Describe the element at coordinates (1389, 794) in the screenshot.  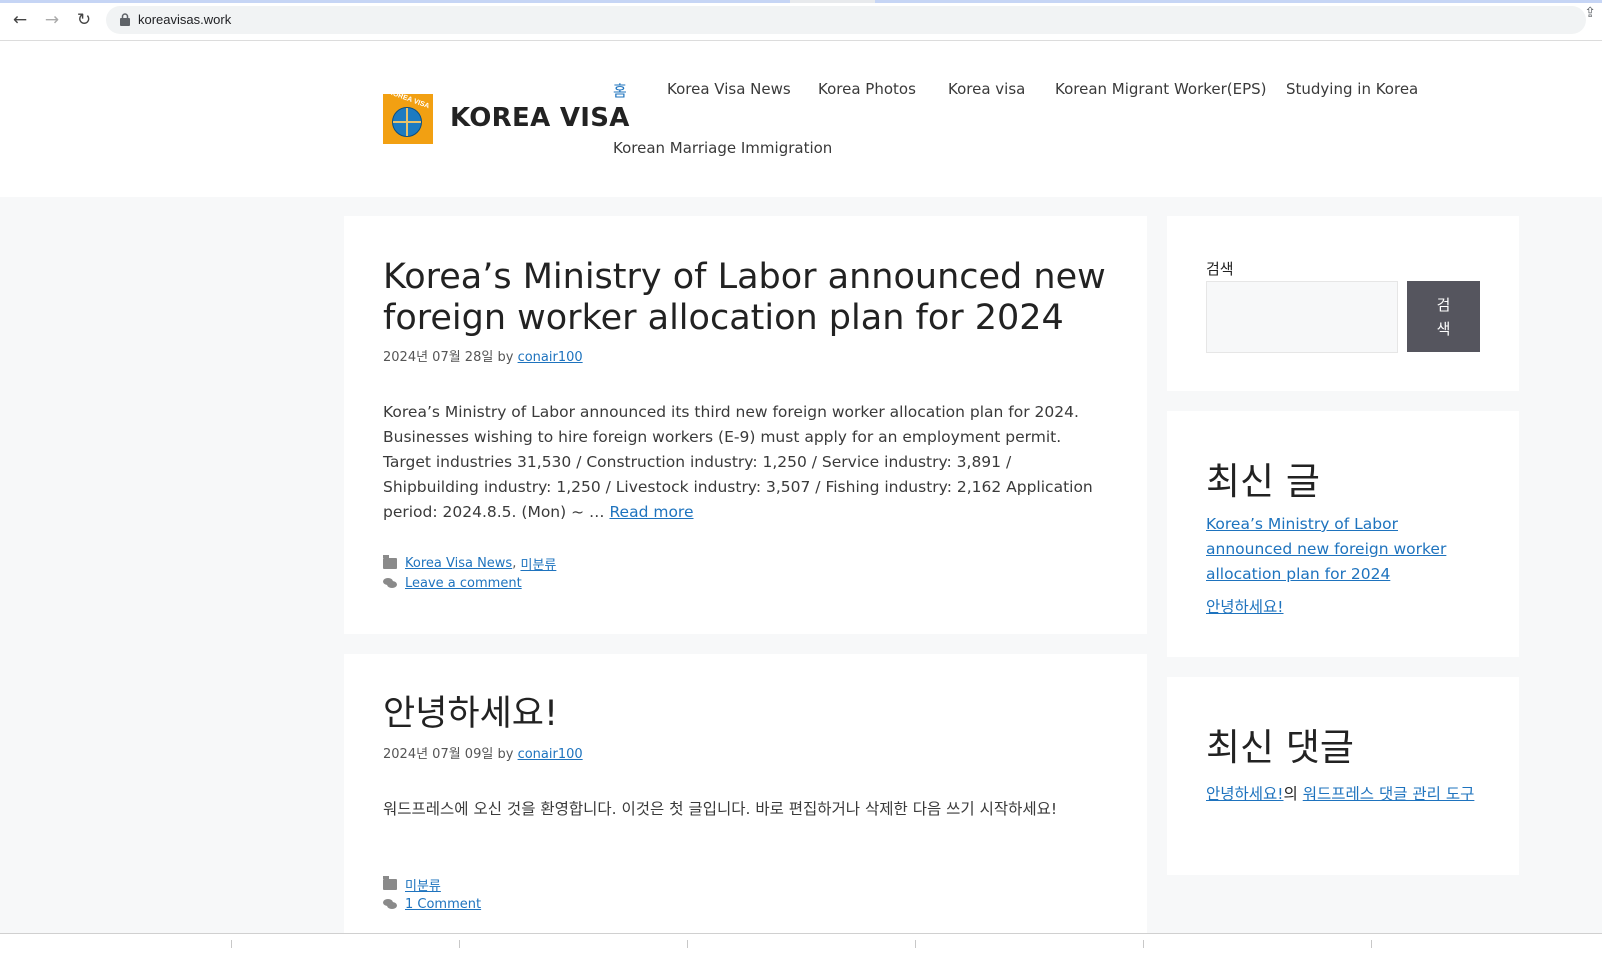
I see `comment-author-link: 워드프레스 댓글 관리 도구` at that location.